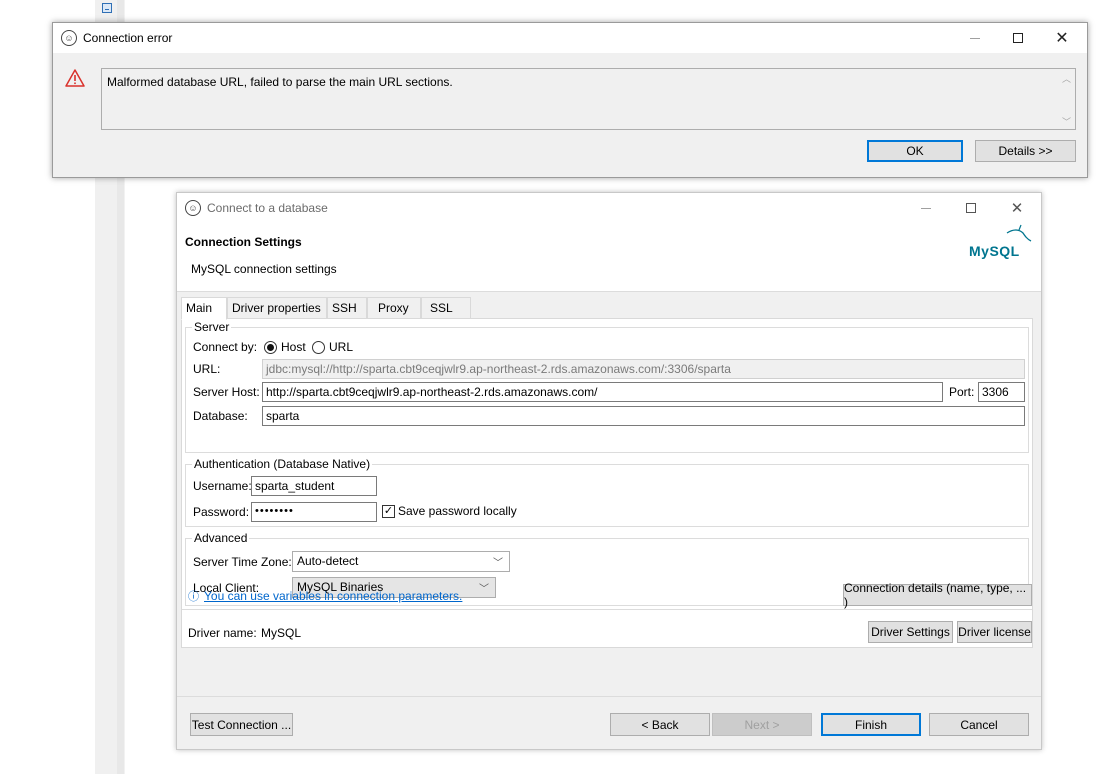 Image resolution: width=1111 pixels, height=774 pixels. What do you see at coordinates (220, 416) in the screenshot?
I see `database-label: Database:` at bounding box center [220, 416].